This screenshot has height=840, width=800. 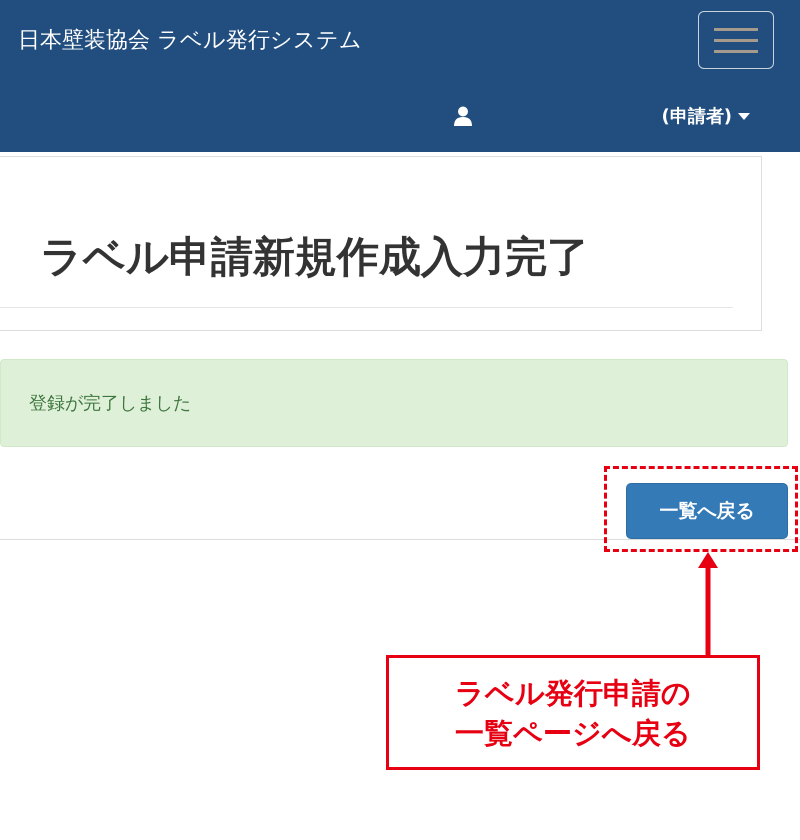 I want to click on page-heading: ラベル申請新規作成入力完了, so click(x=366, y=268).